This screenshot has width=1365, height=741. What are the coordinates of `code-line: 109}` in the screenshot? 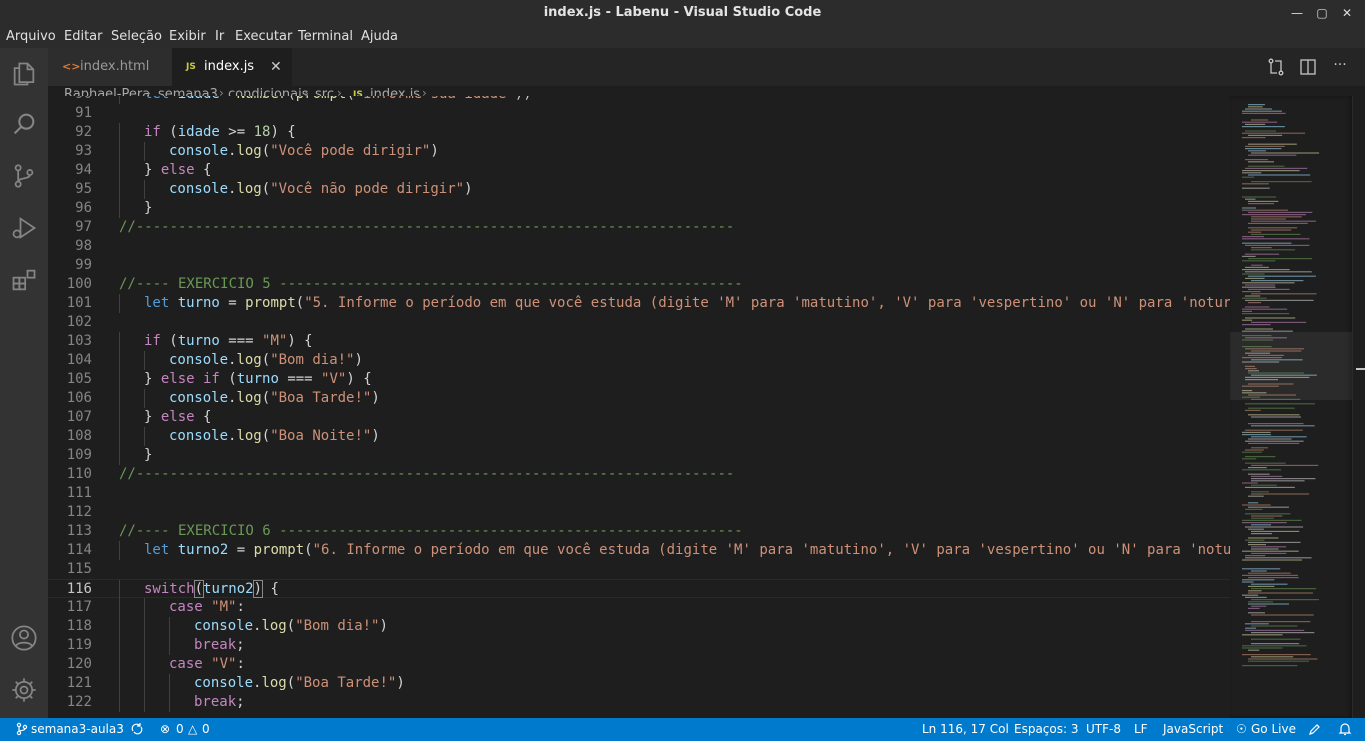 It's located at (639, 455).